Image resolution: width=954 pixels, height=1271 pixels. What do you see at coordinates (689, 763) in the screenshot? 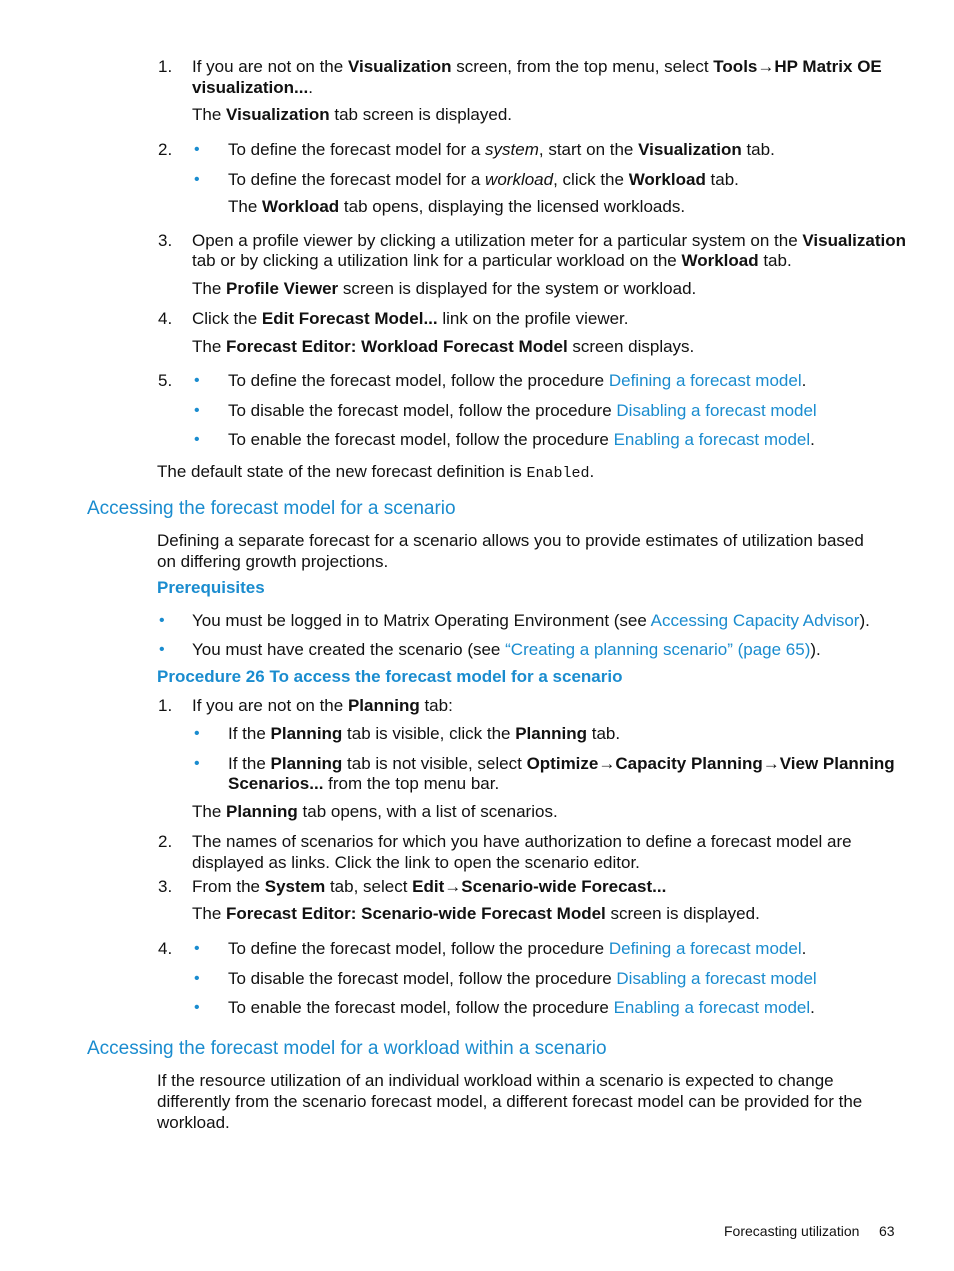
I see `ui-term: Capacity Planning` at bounding box center [689, 763].